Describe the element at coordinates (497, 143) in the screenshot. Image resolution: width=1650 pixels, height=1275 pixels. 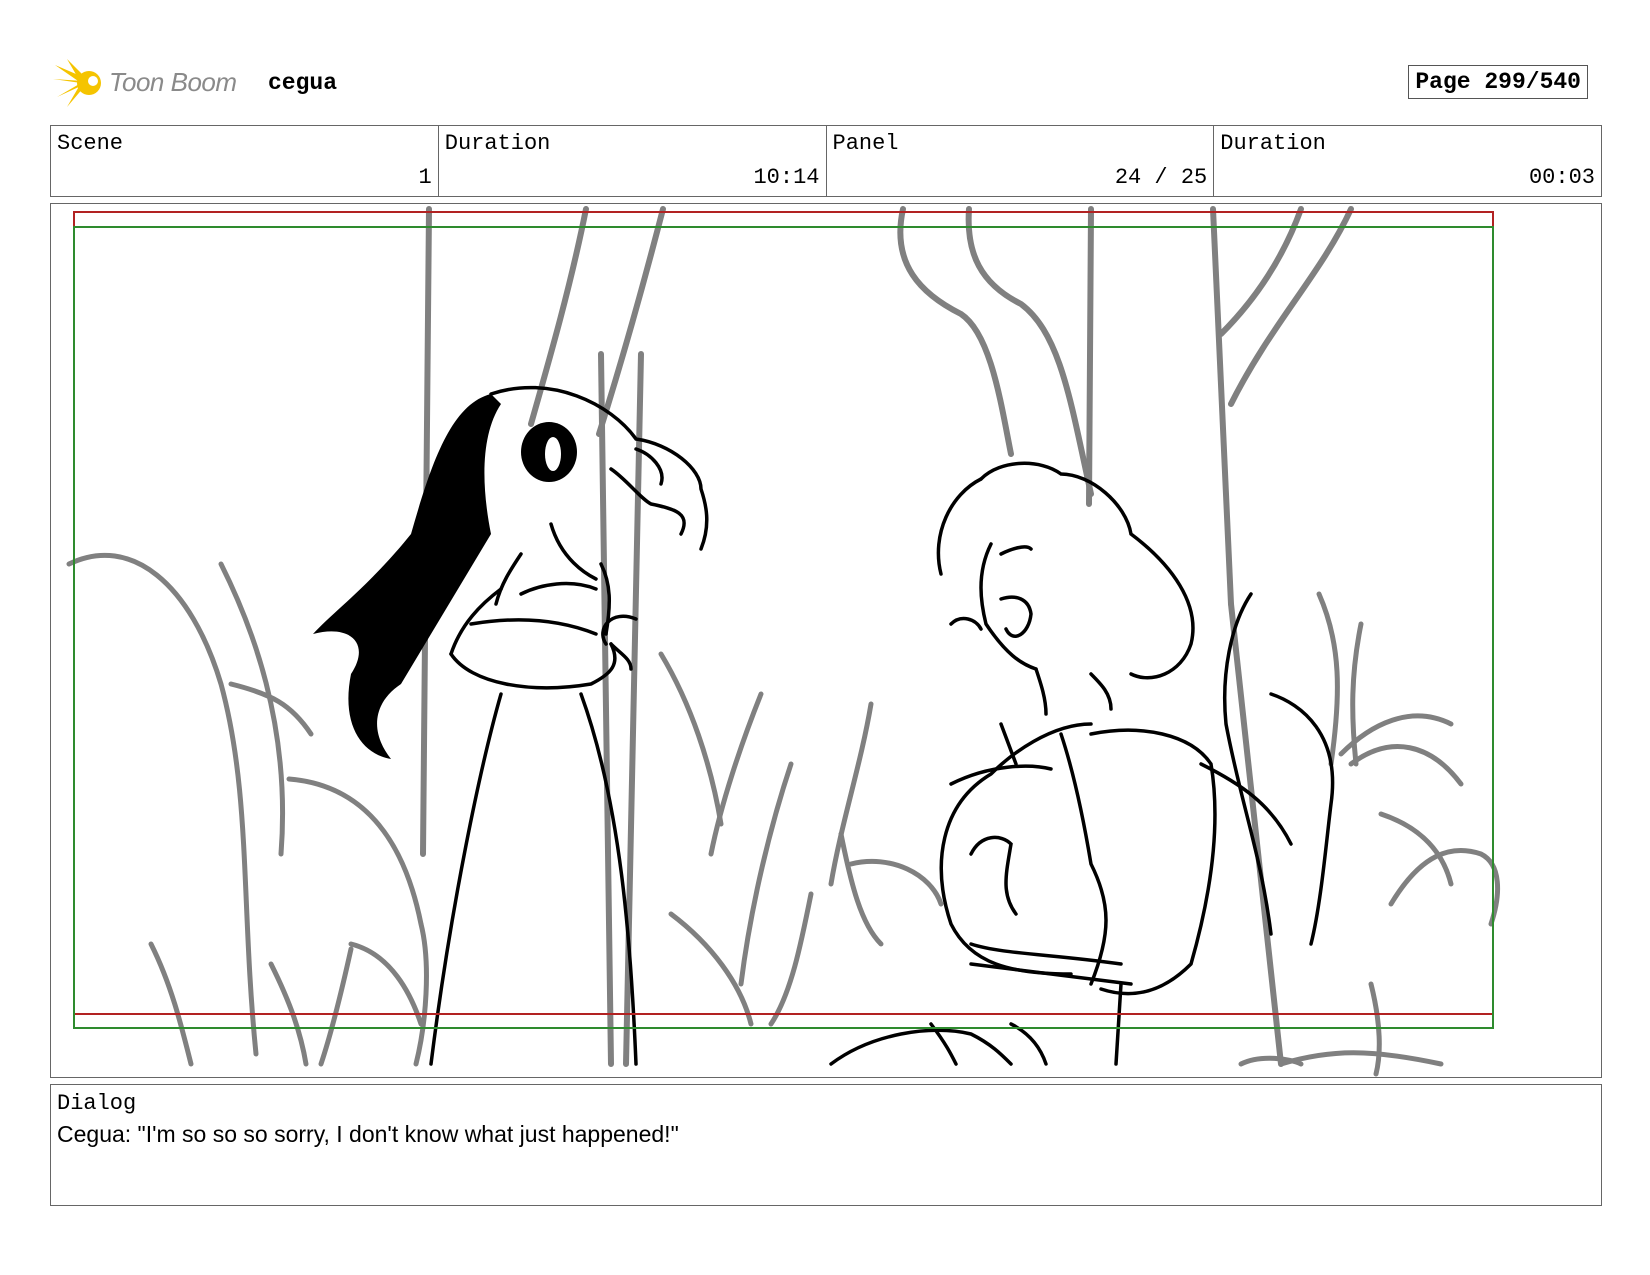
I see `scene-duration-label: Duration` at that location.